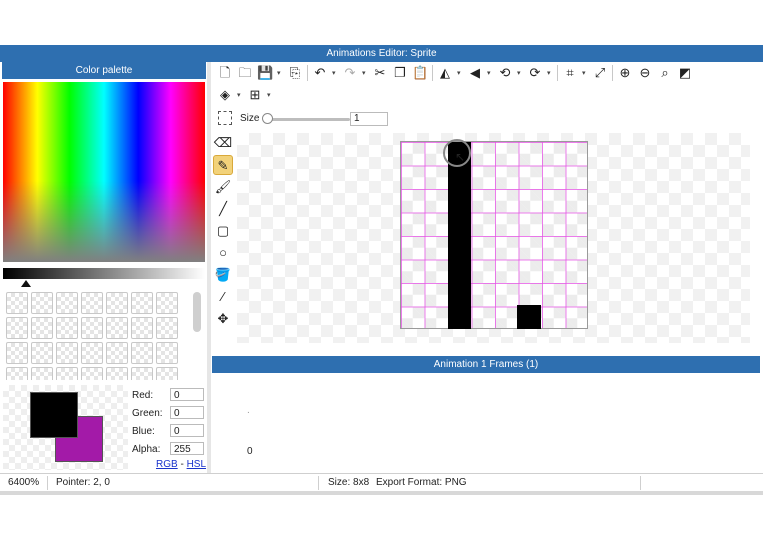  Describe the element at coordinates (535, 73) in the screenshot. I see `rotate-right-icon: ⟳` at that location.